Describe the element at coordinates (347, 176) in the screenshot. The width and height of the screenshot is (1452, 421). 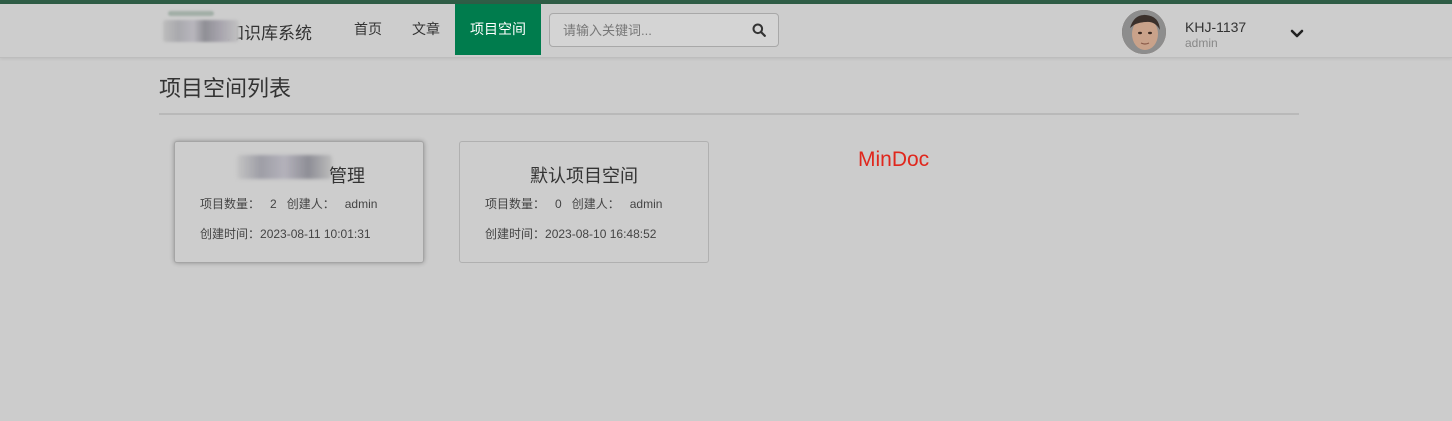
I see `card-title: 管理` at that location.